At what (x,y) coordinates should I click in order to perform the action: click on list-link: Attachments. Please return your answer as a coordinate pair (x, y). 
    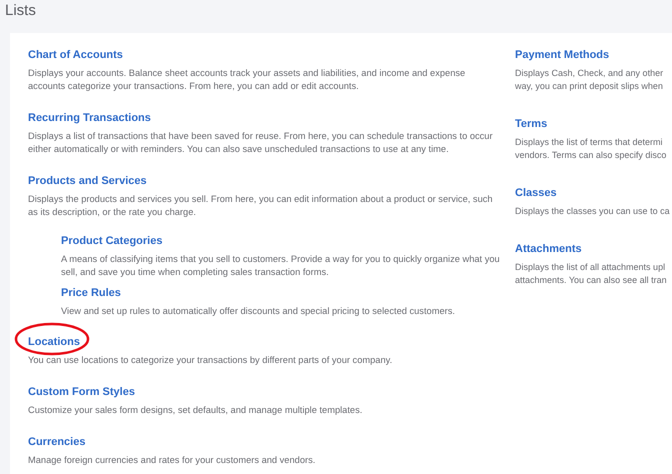
    Looking at the image, I should click on (548, 249).